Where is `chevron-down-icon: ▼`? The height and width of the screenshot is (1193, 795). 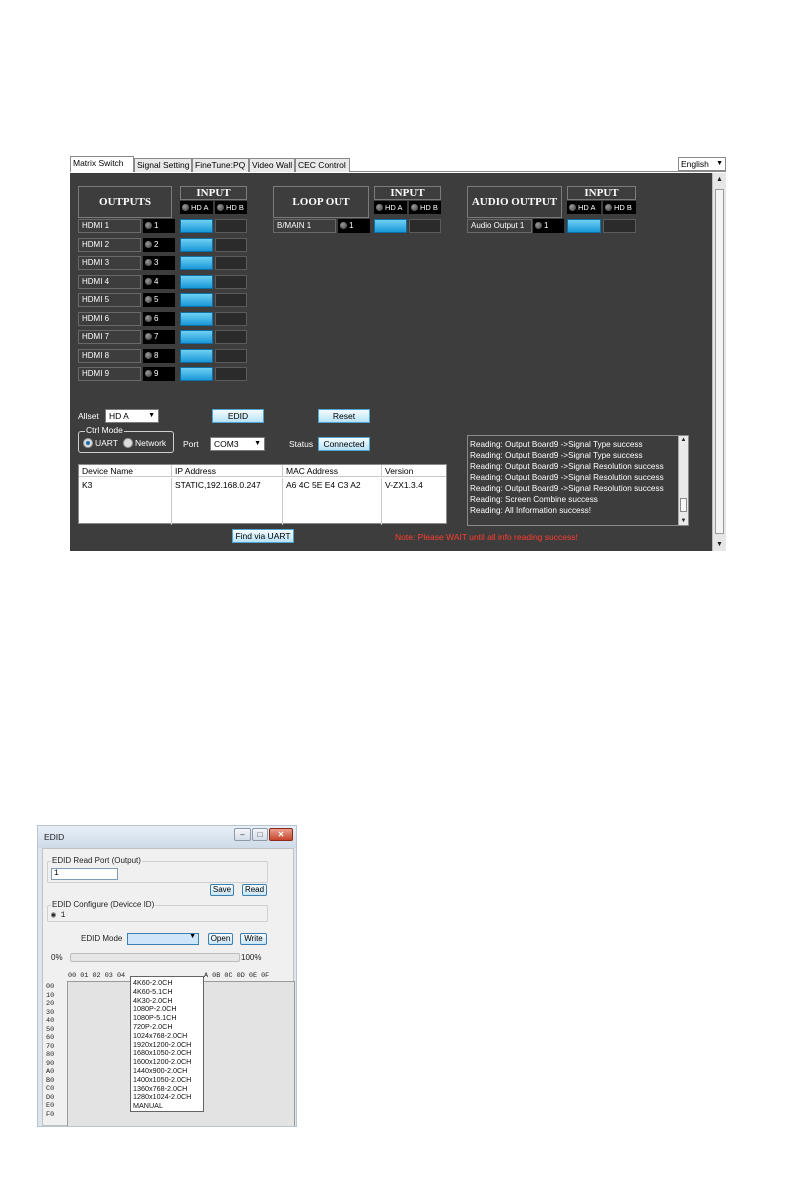
chevron-down-icon: ▼ is located at coordinates (719, 163).